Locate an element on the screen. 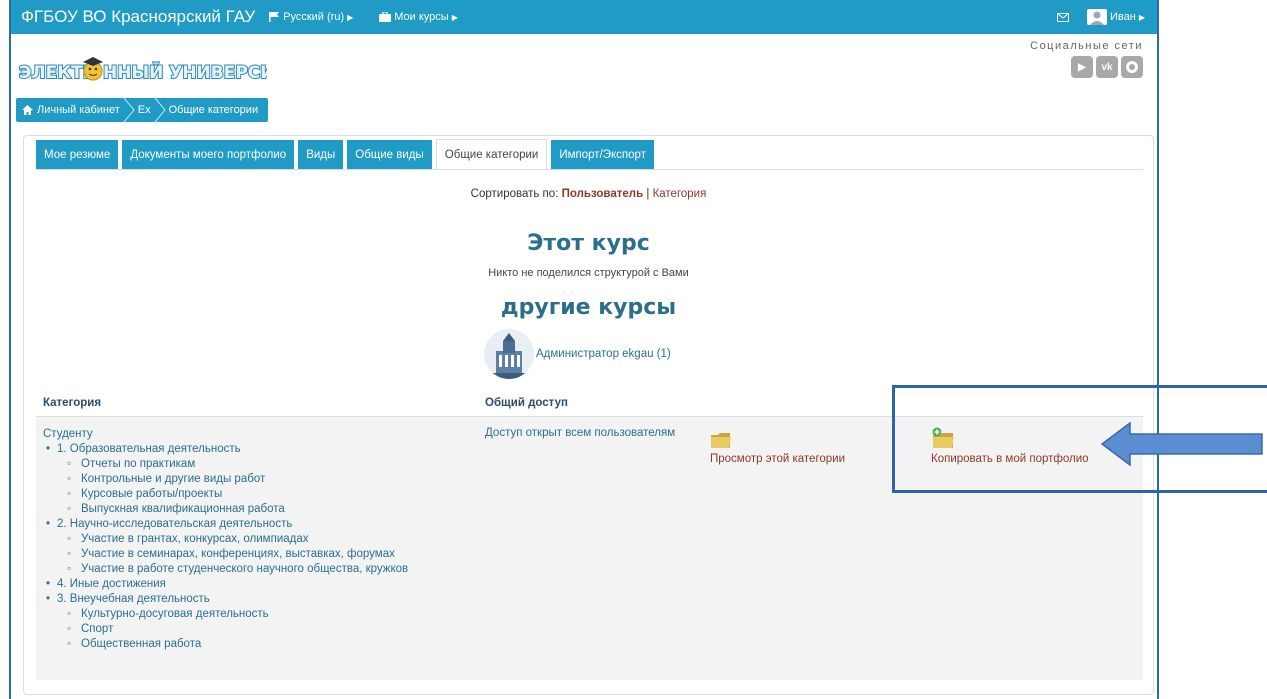 The image size is (1267, 699). social-block: Социальные сети ▶ vk is located at coordinates (1086, 59).